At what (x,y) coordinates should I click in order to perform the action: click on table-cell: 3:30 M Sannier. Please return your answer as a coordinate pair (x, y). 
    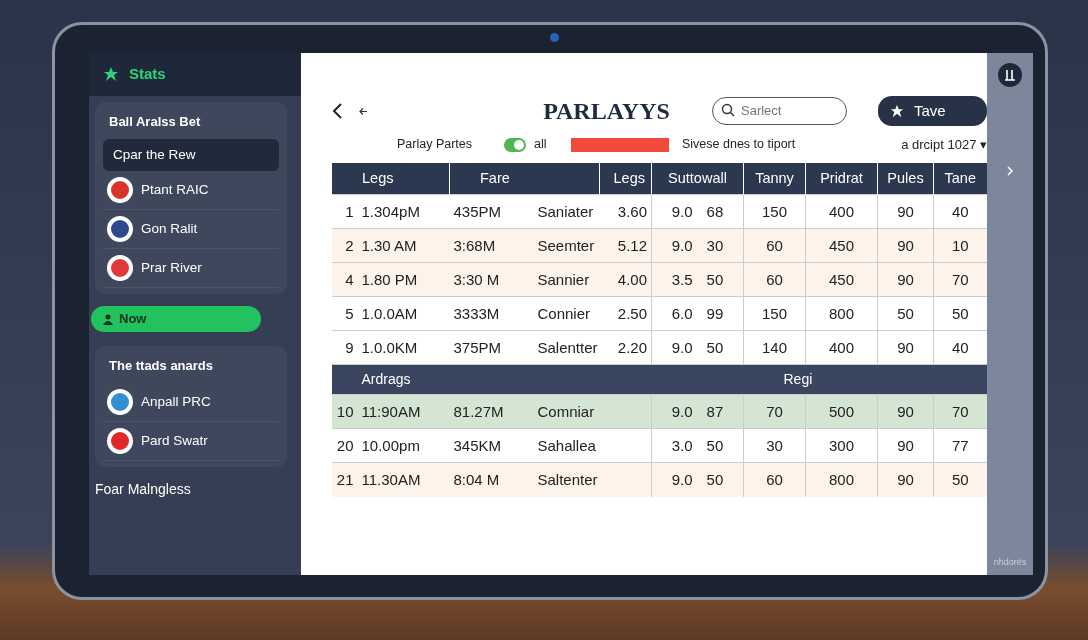
    Looking at the image, I should click on (524, 279).